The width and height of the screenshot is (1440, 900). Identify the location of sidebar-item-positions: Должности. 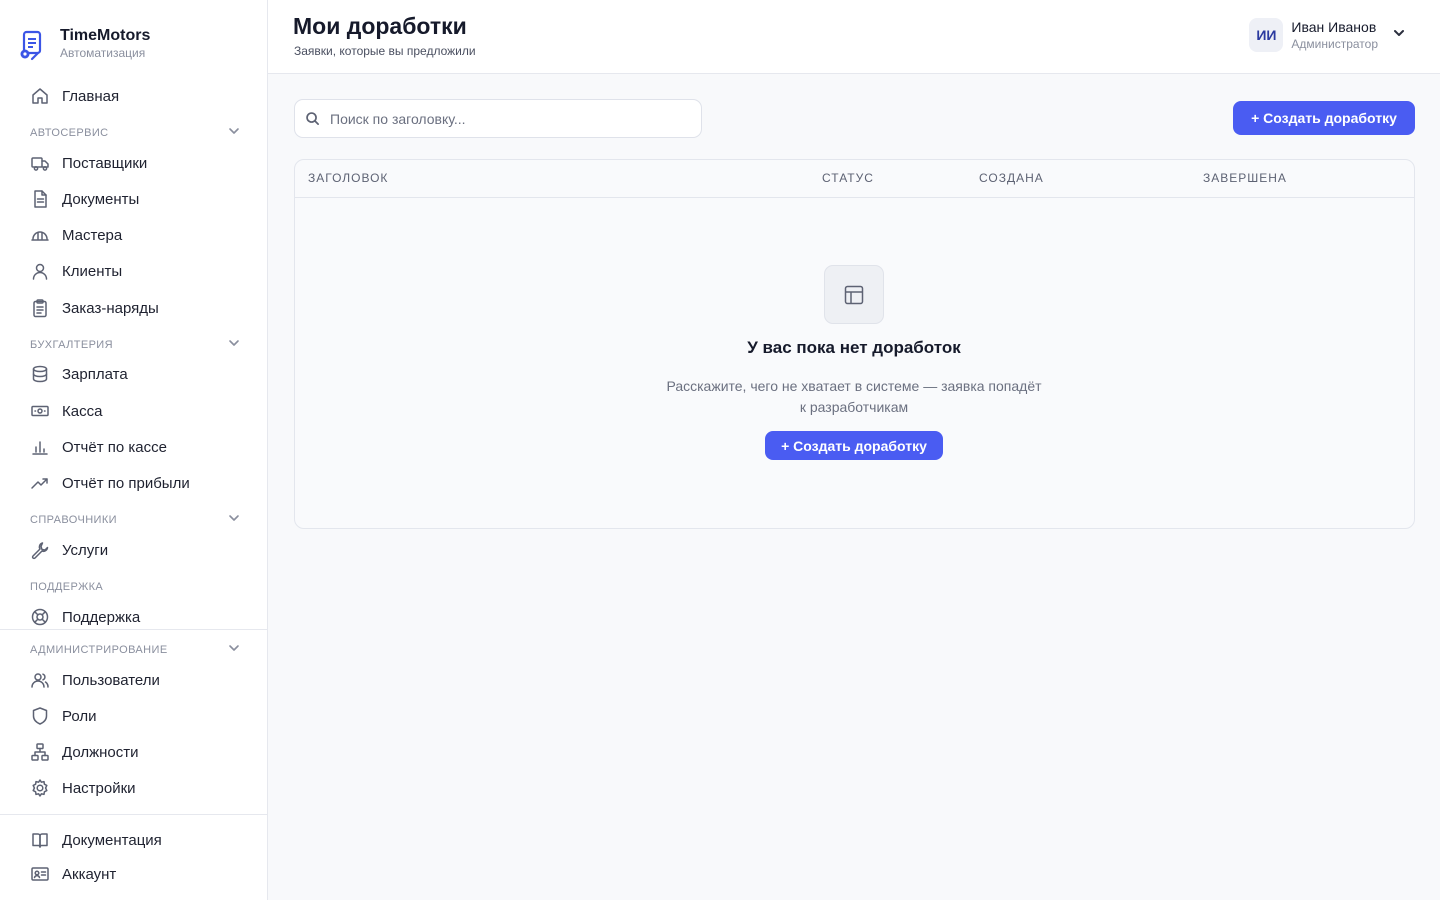
(140, 752).